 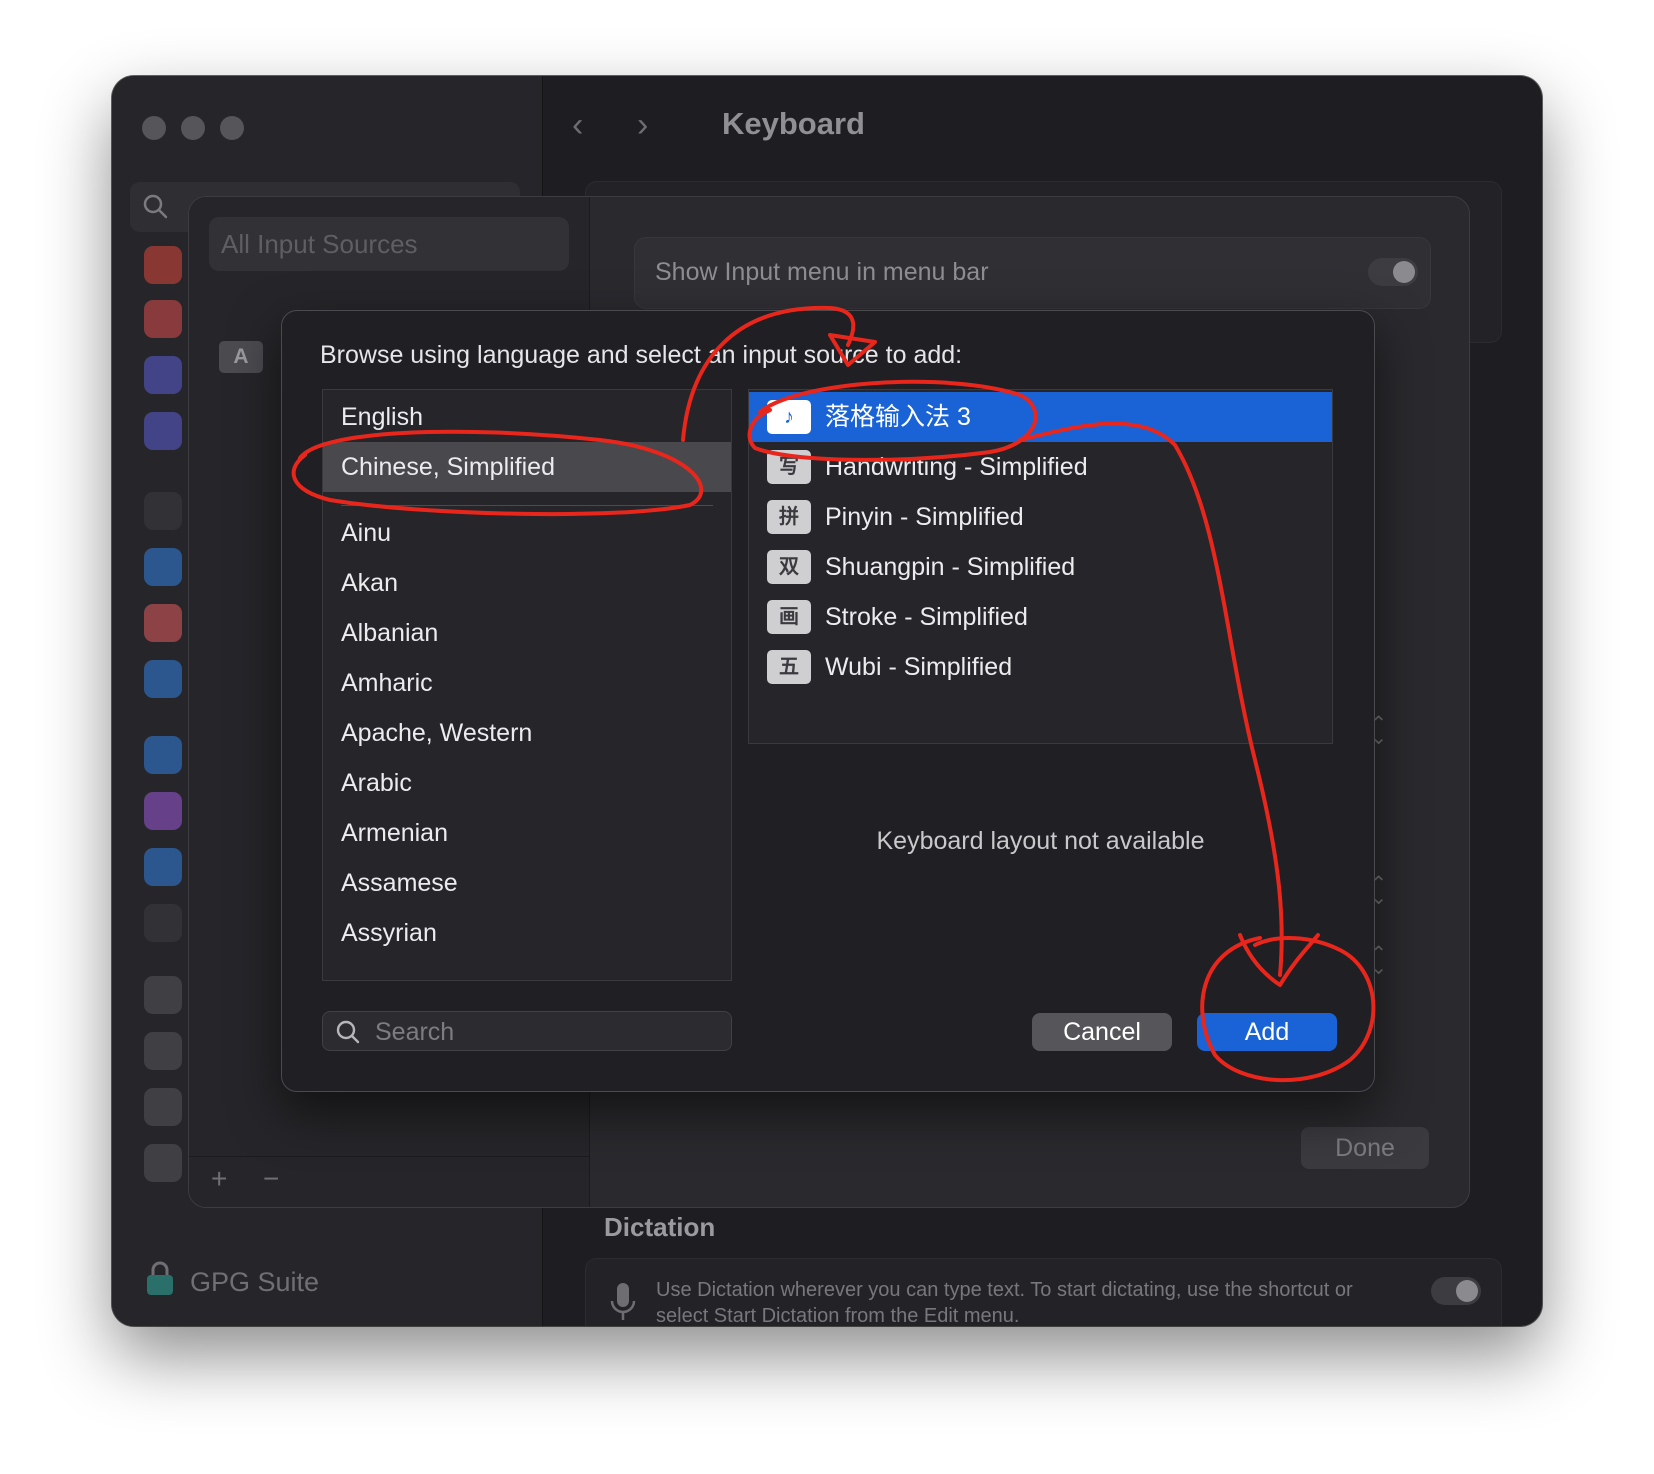 What do you see at coordinates (919, 667) in the screenshot?
I see `input-source-label: Wubi - Simplified` at bounding box center [919, 667].